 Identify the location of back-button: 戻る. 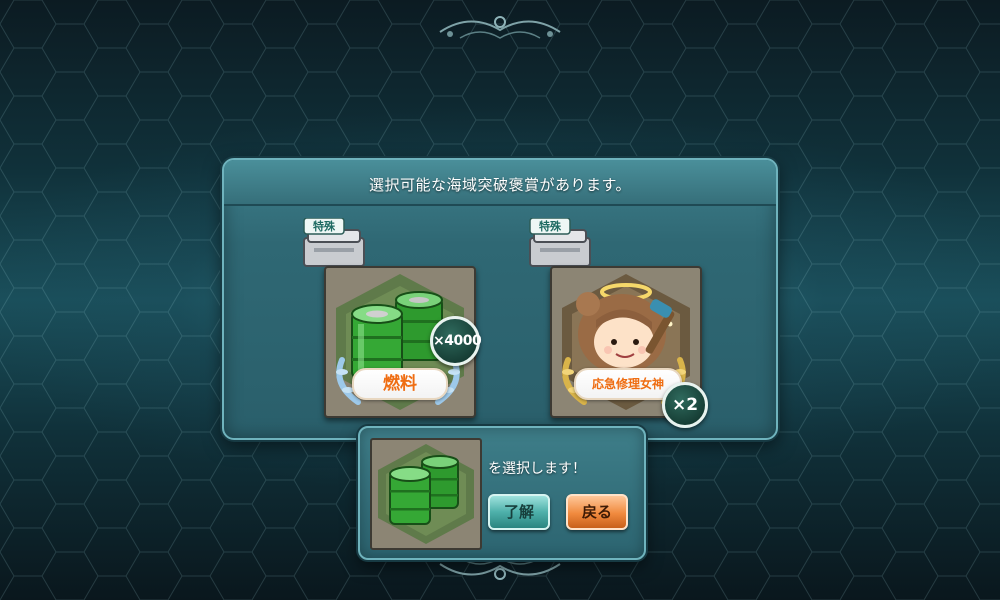
(597, 512).